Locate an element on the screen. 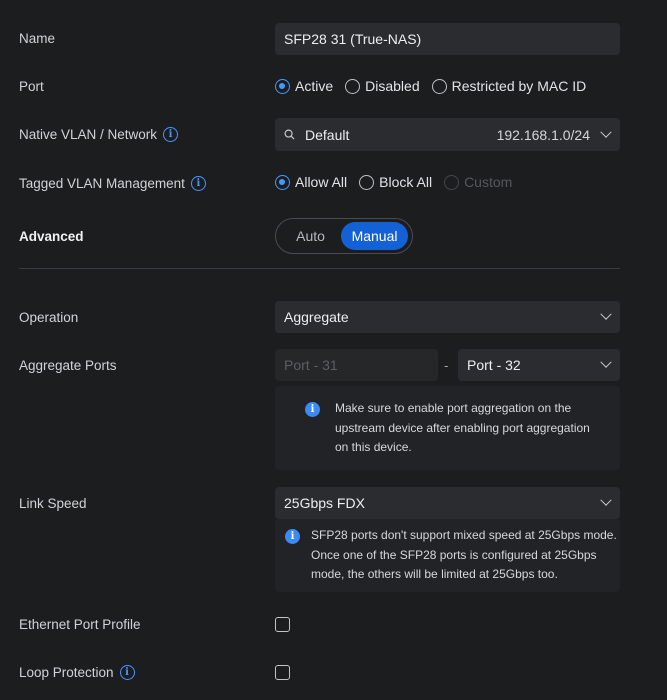 The image size is (667, 700). tagged-vlan-radio-group: Allow All Block All Custom is located at coordinates (393, 182).